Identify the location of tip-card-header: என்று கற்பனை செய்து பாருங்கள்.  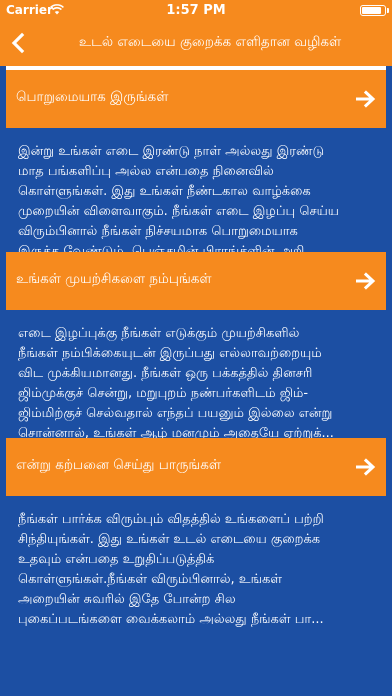
(196, 467).